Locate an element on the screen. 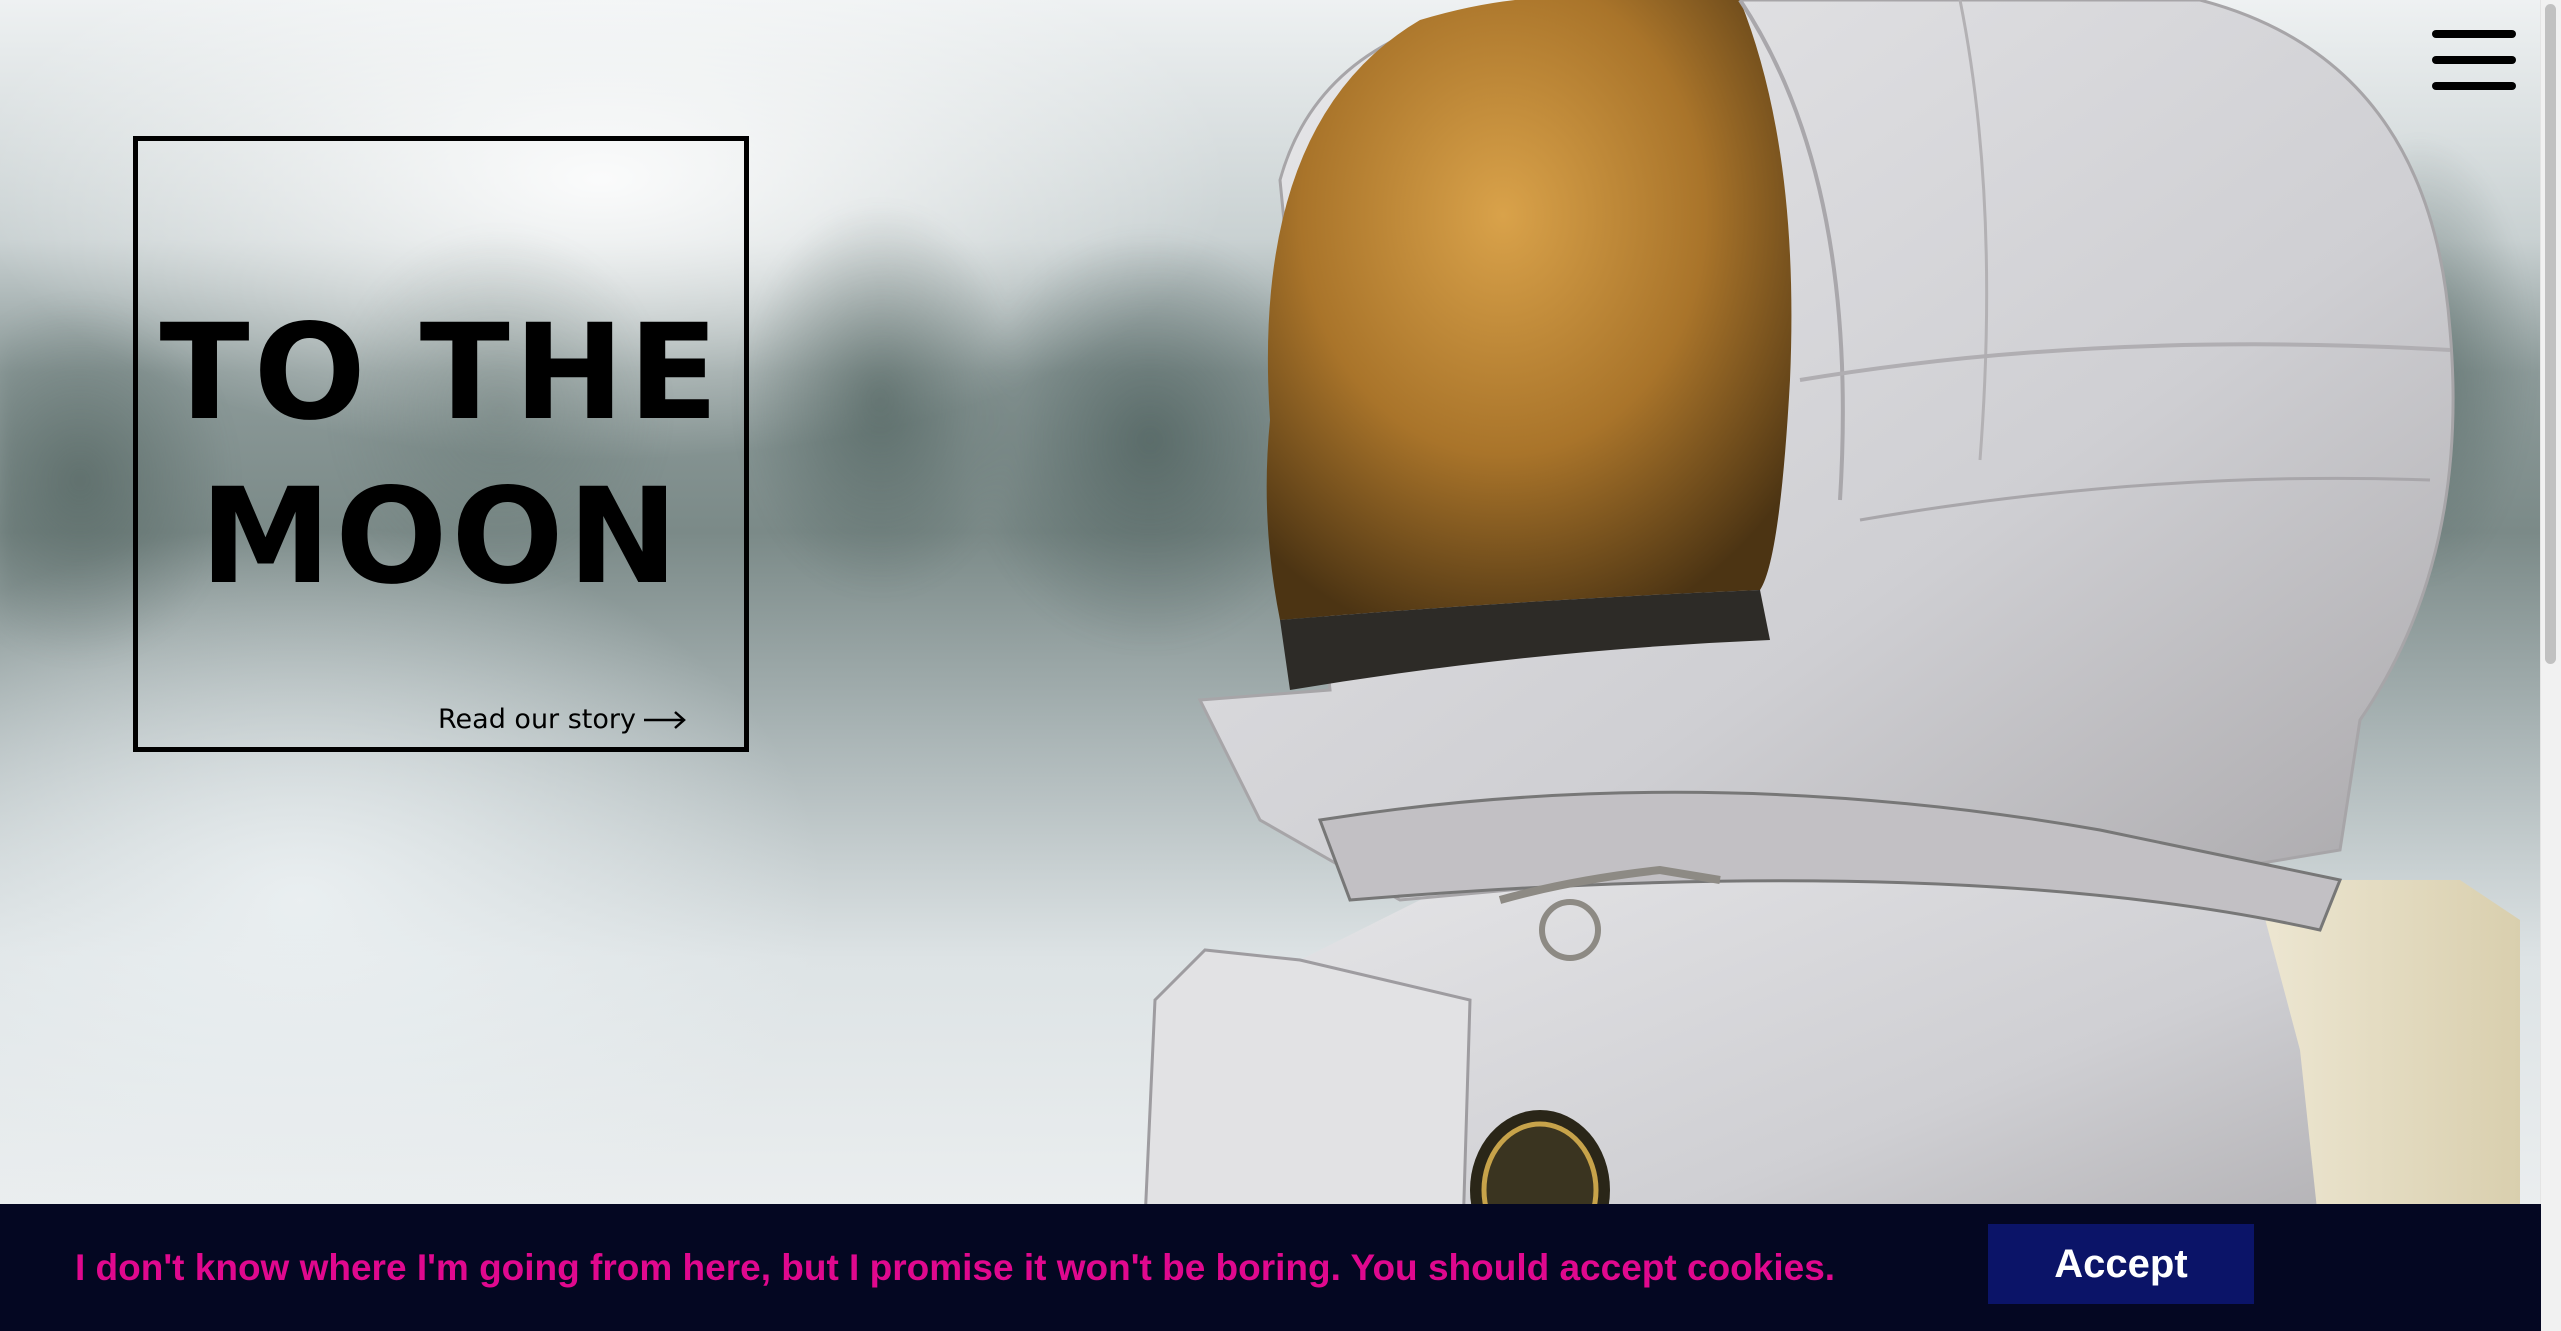 This screenshot has height=1331, width=2561. story-link-label: Read our story is located at coordinates (537, 719).